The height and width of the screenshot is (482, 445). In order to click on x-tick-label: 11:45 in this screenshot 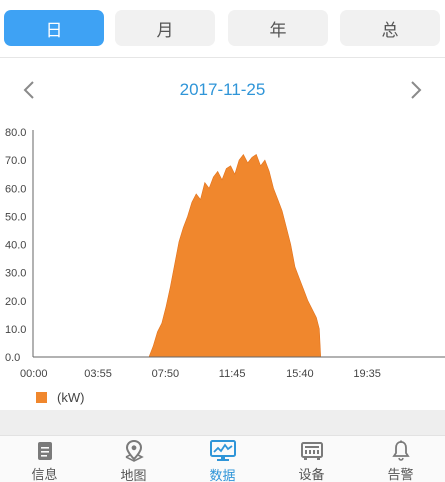, I will do `click(232, 374)`.